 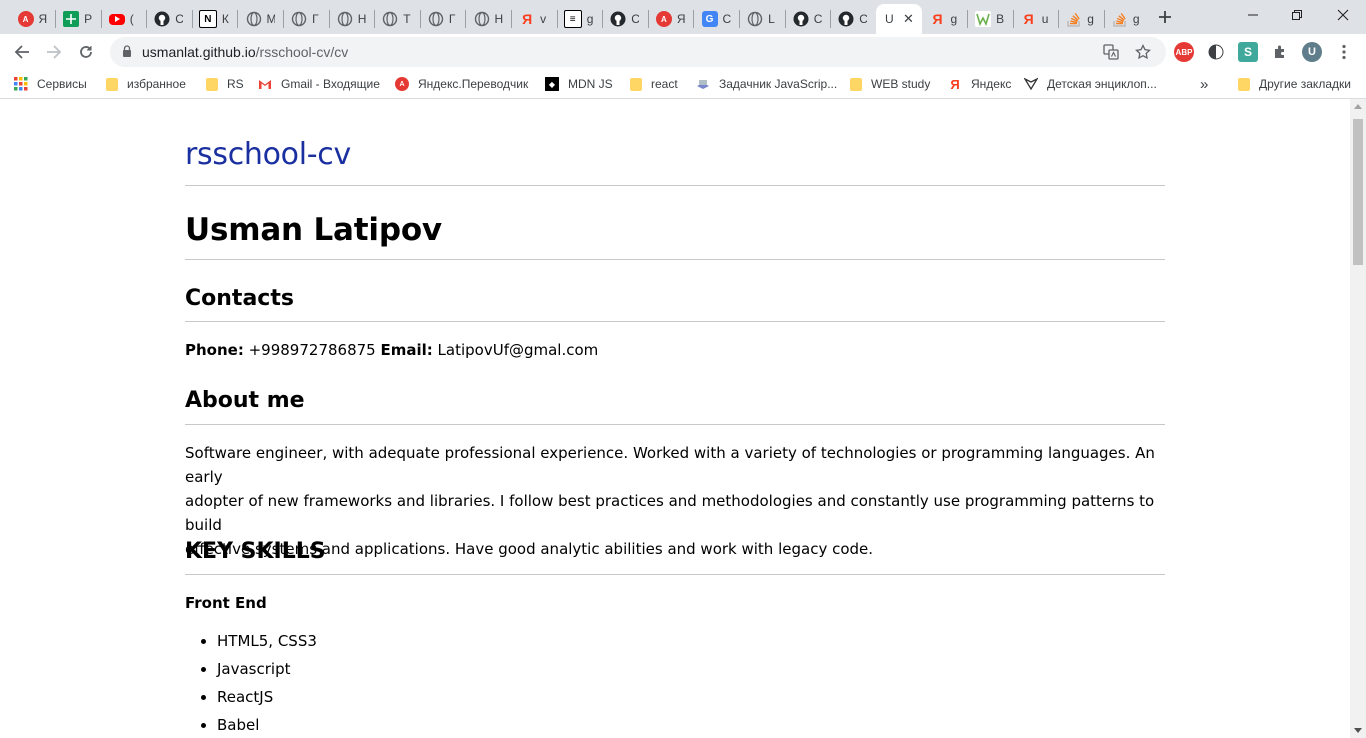 I want to click on reload-button, so click(x=86, y=52).